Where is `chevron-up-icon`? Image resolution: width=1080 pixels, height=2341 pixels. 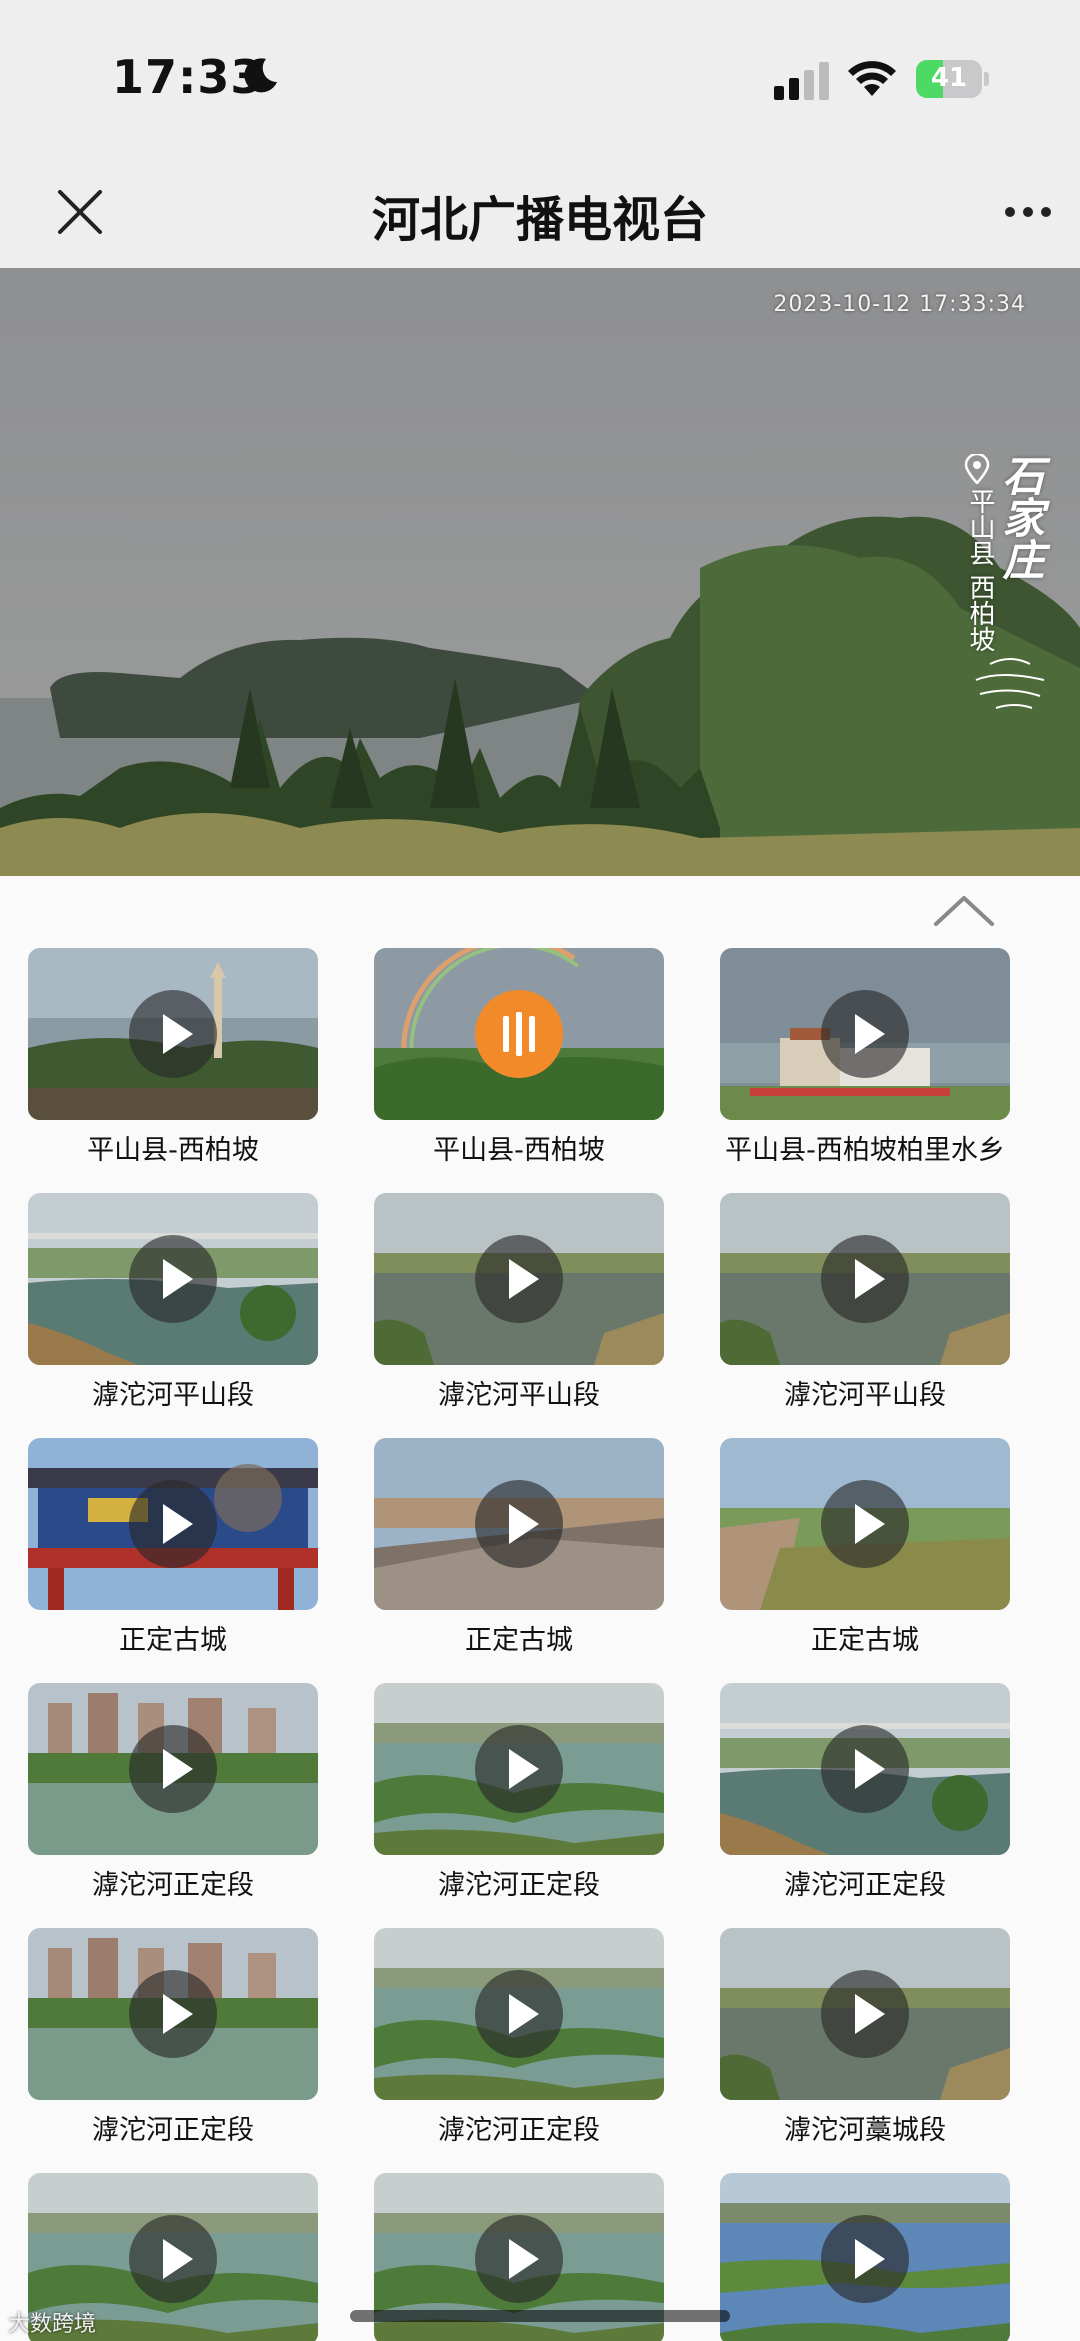 chevron-up-icon is located at coordinates (964, 910).